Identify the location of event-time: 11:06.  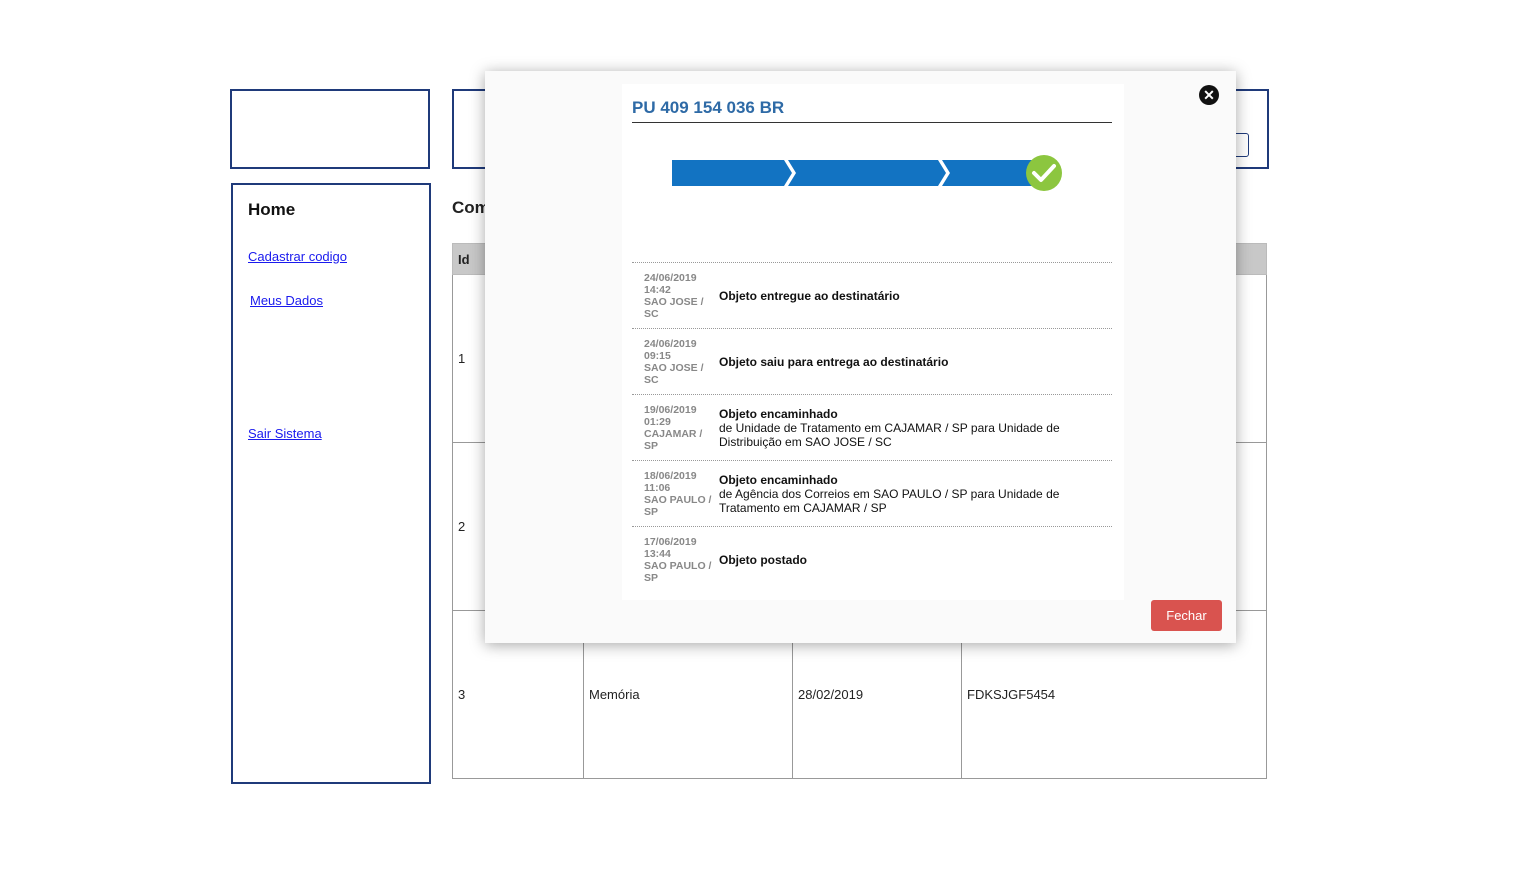
(657, 487).